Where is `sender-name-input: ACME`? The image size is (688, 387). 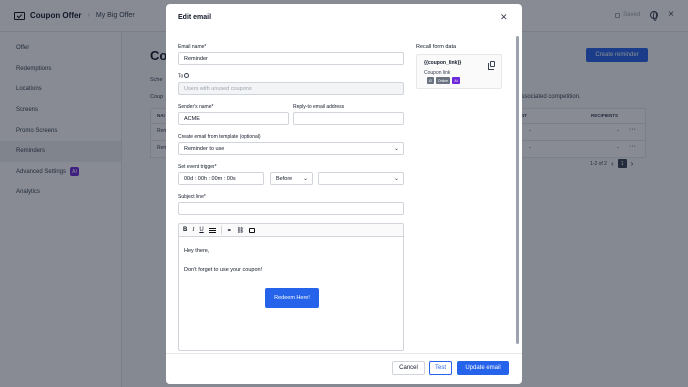
sender-name-input: ACME is located at coordinates (233, 118).